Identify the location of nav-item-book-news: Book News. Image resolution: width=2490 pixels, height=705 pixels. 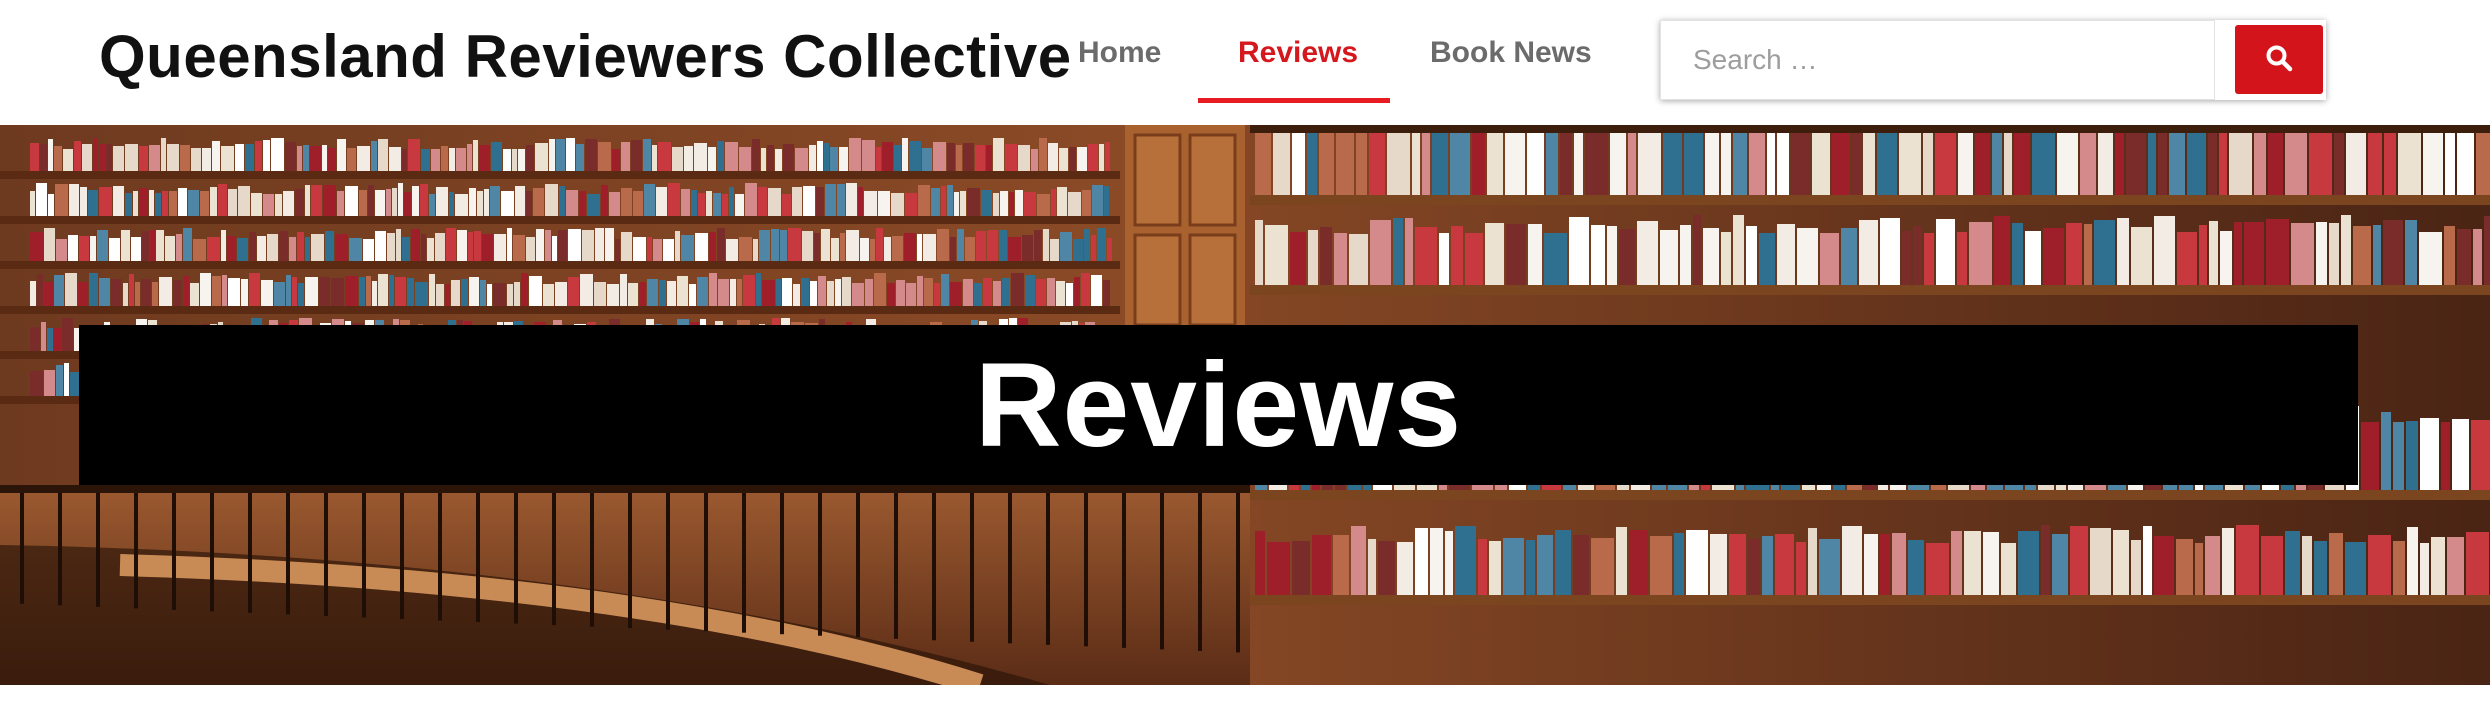
(1511, 53).